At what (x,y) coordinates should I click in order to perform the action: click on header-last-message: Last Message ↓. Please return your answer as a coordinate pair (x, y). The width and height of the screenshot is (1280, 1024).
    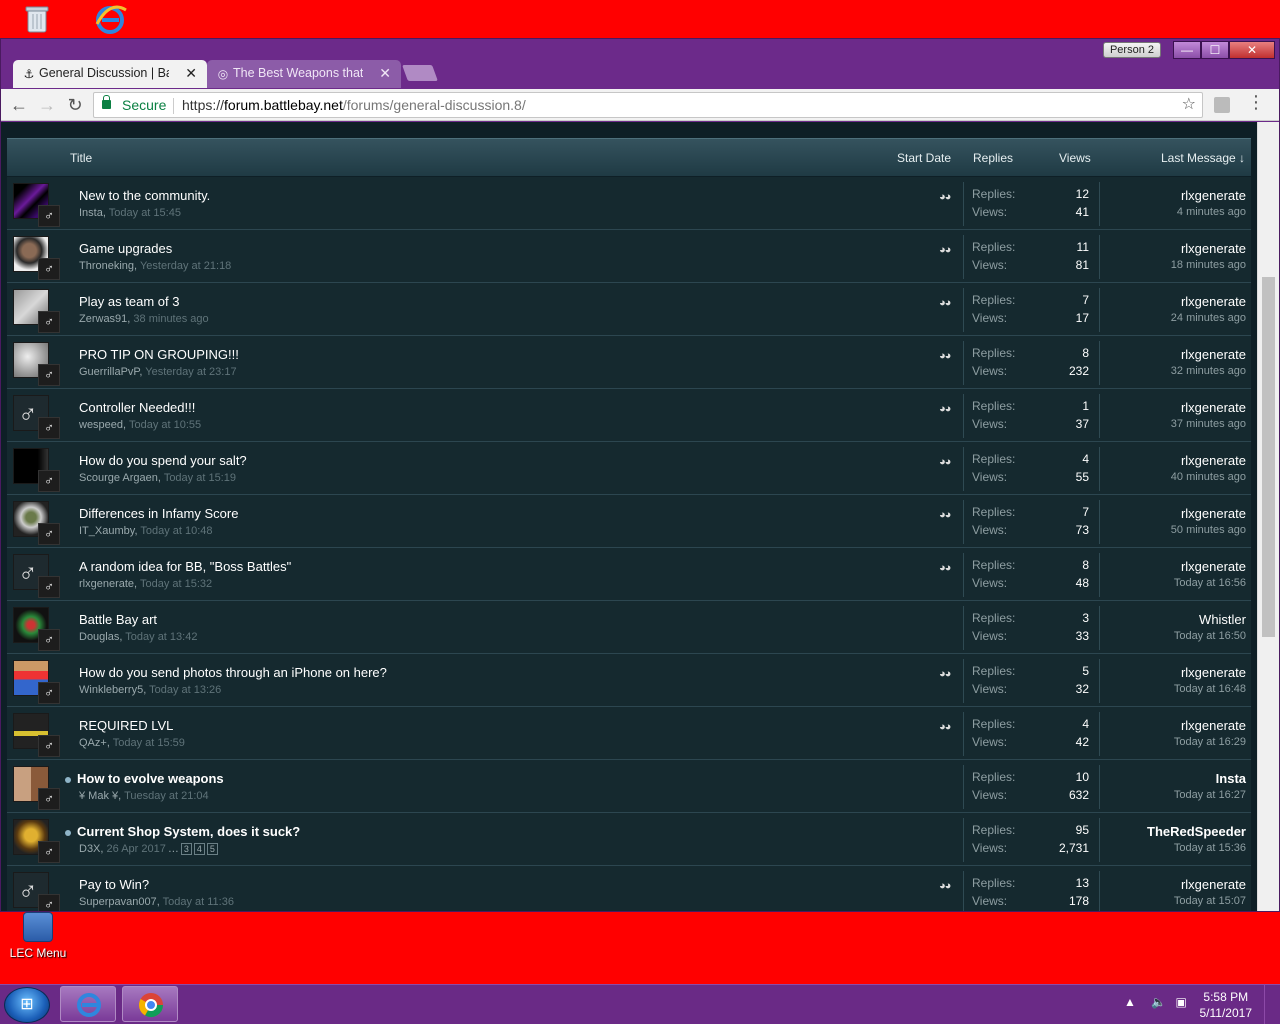
    Looking at the image, I should click on (1203, 158).